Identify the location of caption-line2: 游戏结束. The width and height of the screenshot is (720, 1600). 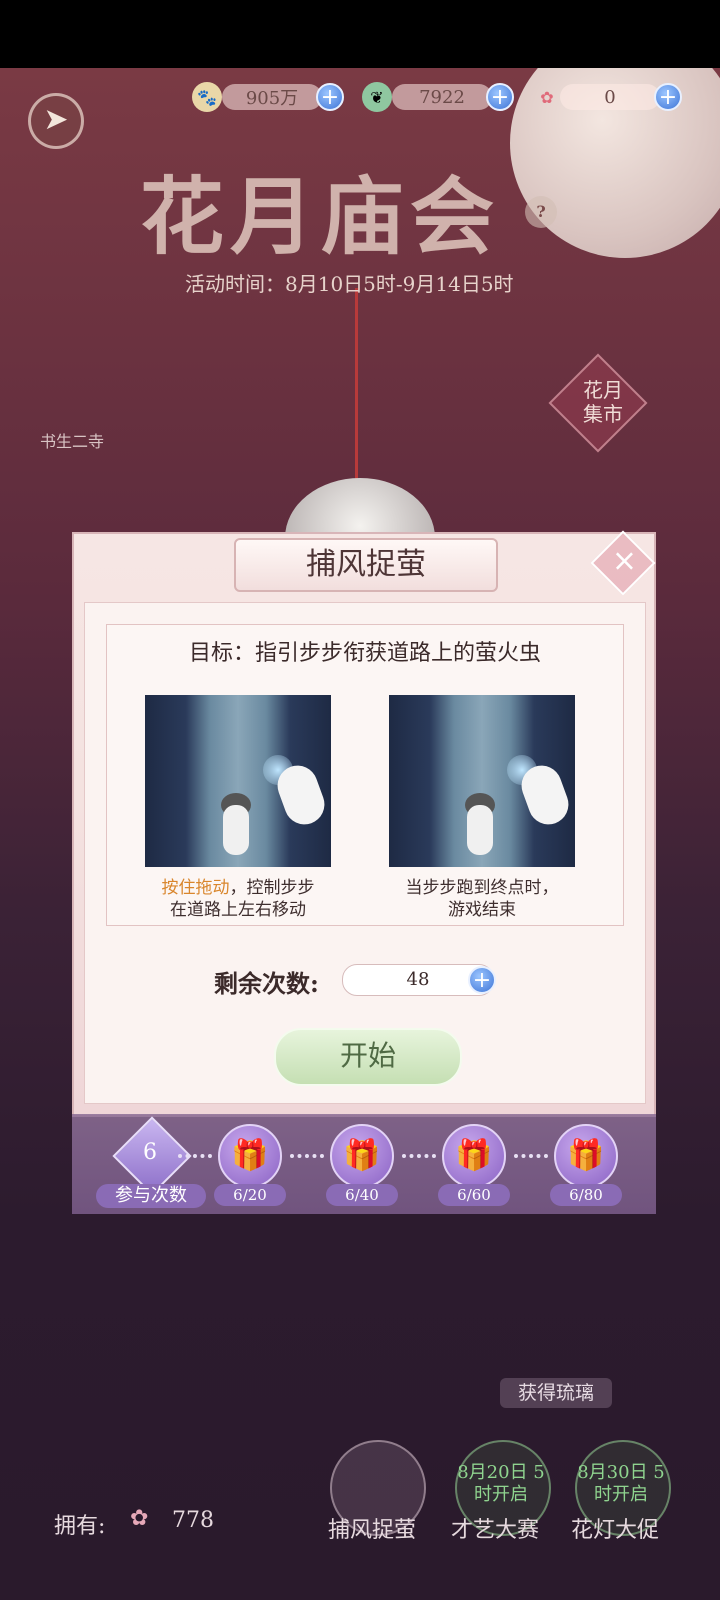
(482, 910).